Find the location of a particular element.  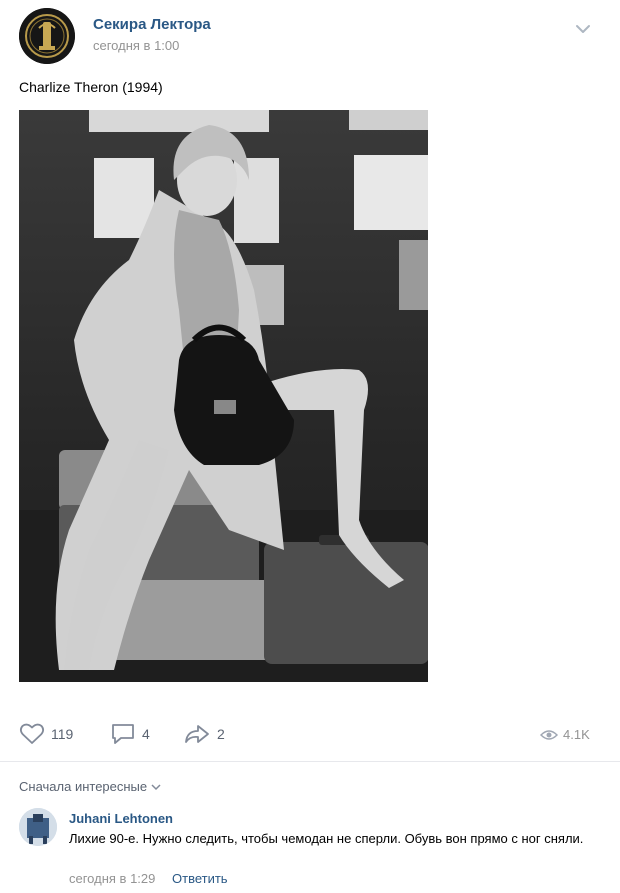

post-header: Секира Лектора сегодня в 1:00 is located at coordinates (310, 36).